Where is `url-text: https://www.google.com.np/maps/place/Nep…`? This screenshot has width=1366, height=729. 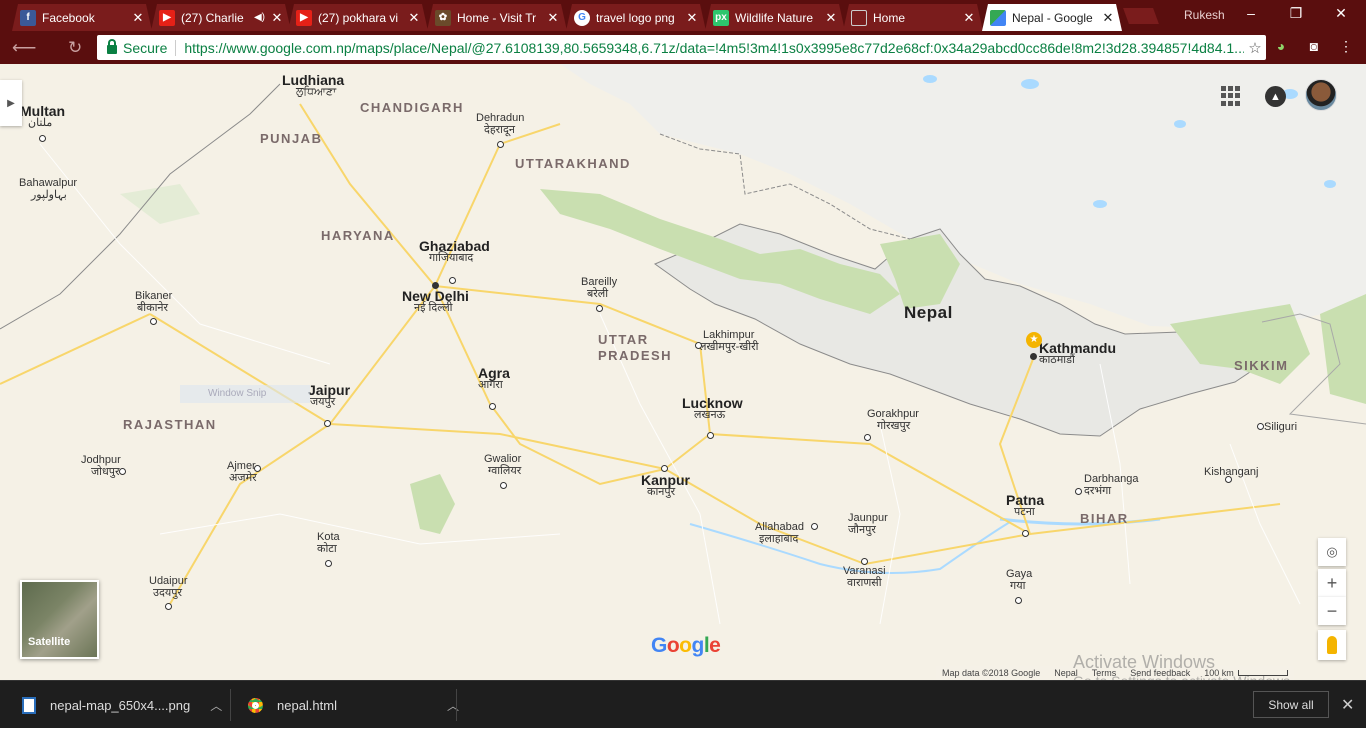 url-text: https://www.google.com.np/maps/place/Nep… is located at coordinates (714, 48).